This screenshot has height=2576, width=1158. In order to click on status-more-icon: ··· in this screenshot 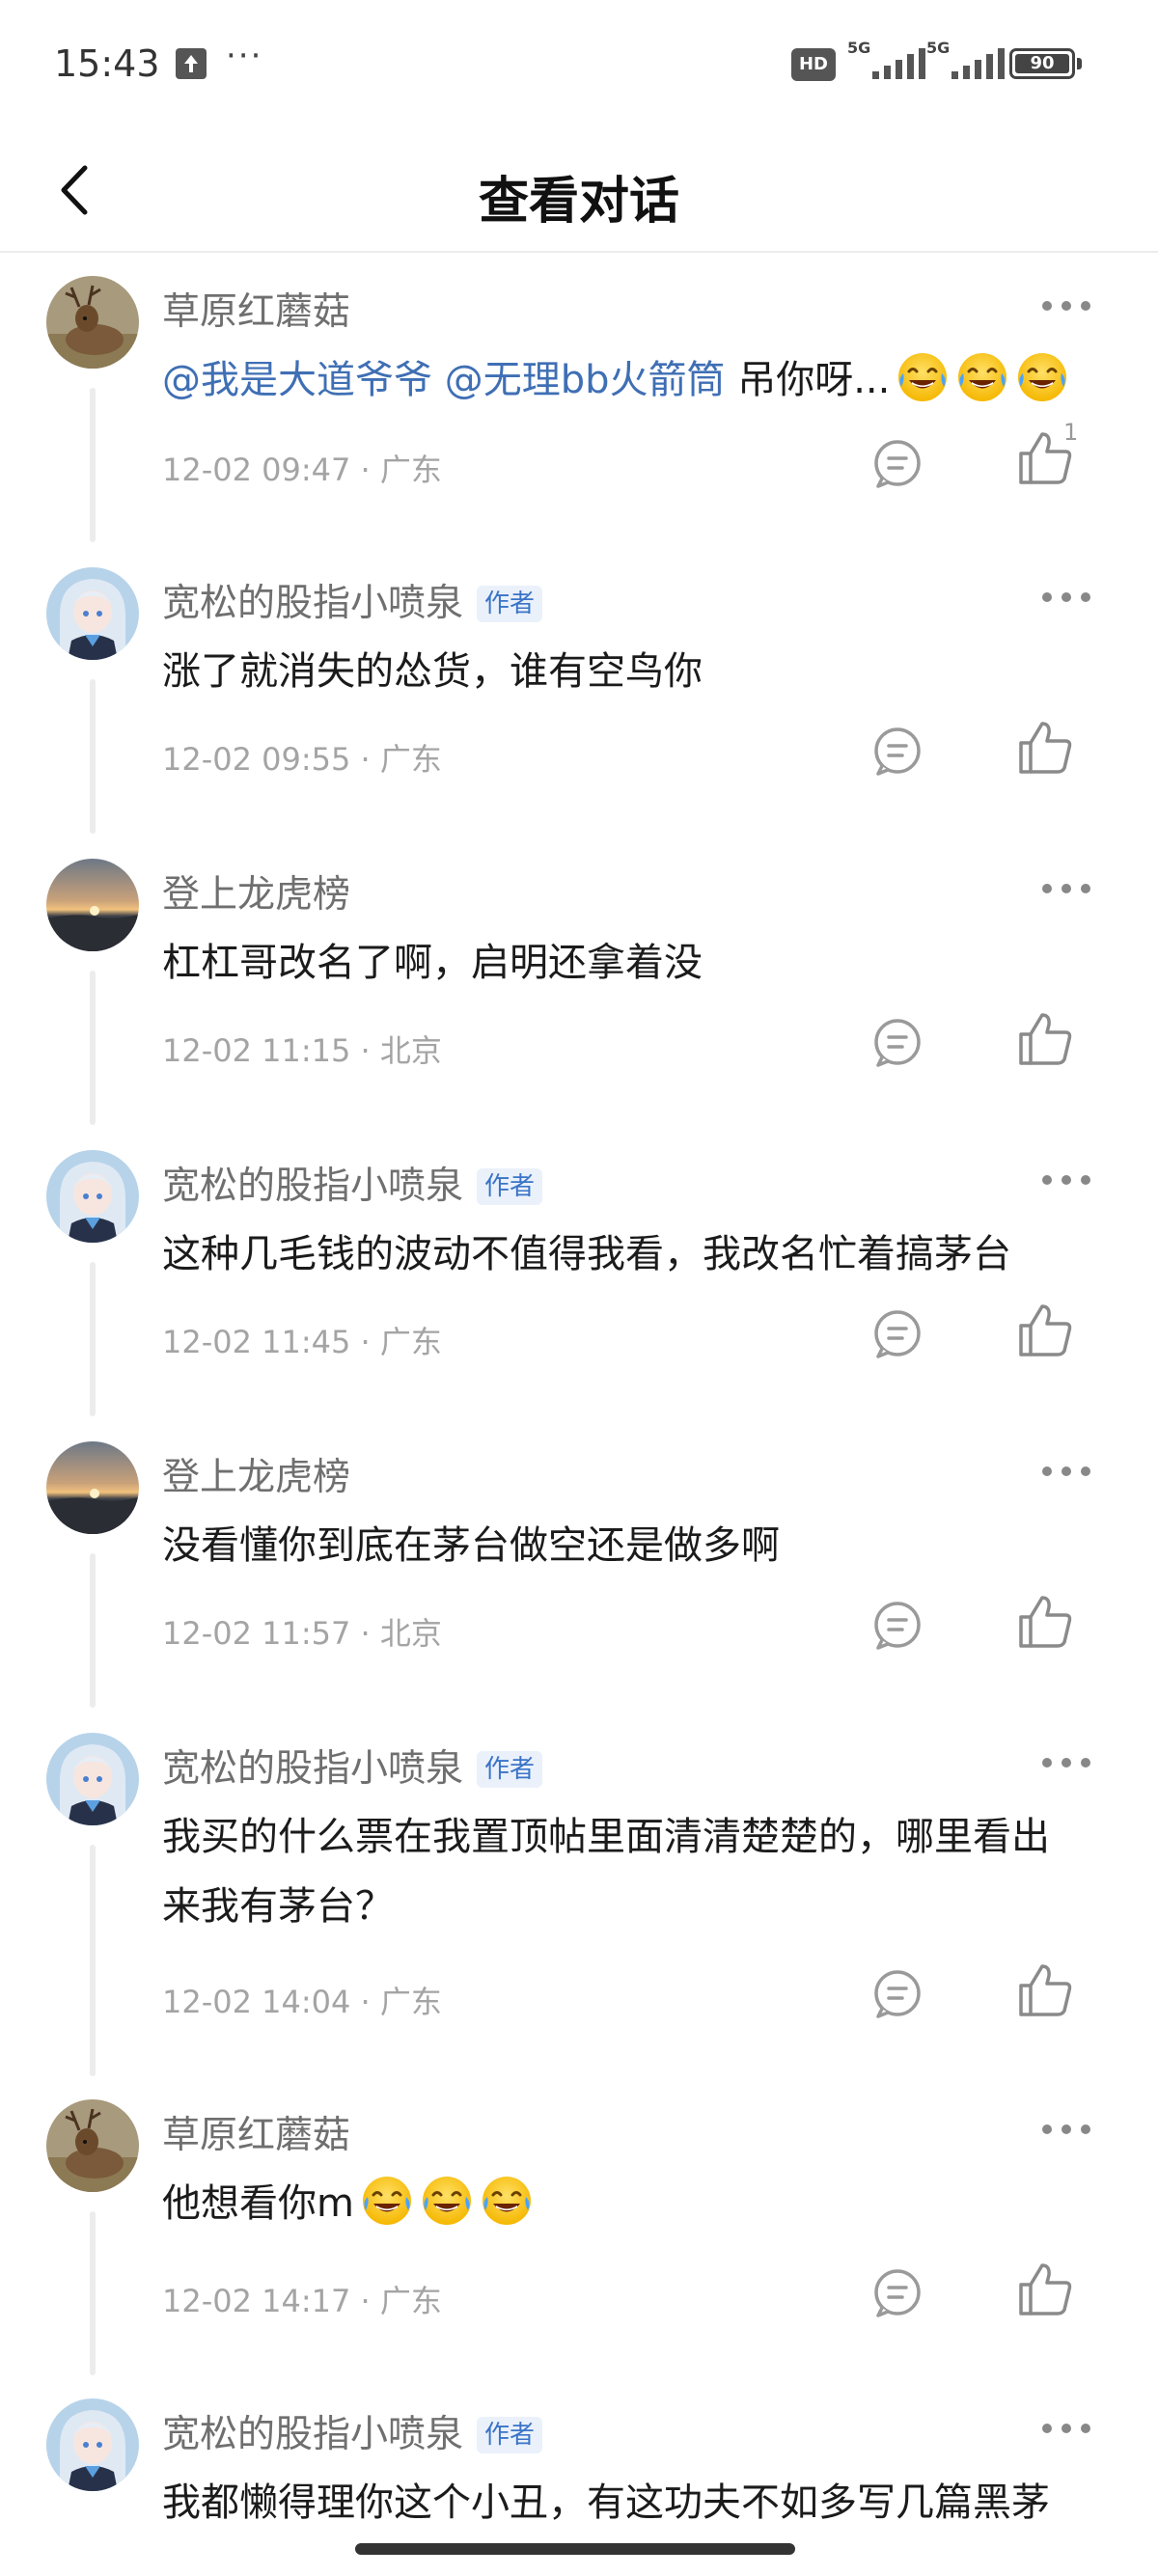, I will do `click(244, 56)`.